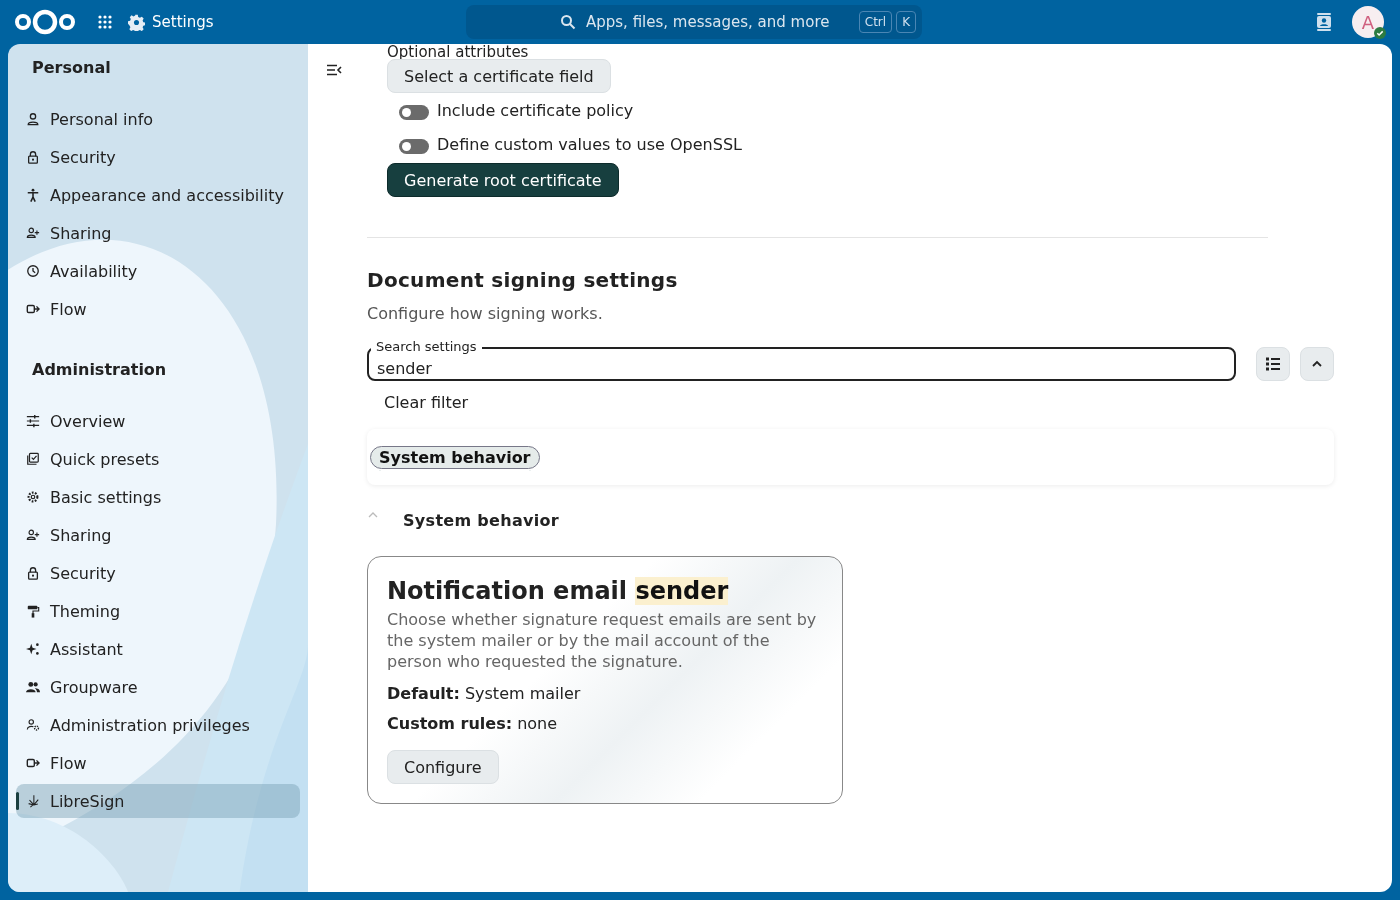 The image size is (1400, 900). I want to click on setting-value: Default: System mailer, so click(484, 694).